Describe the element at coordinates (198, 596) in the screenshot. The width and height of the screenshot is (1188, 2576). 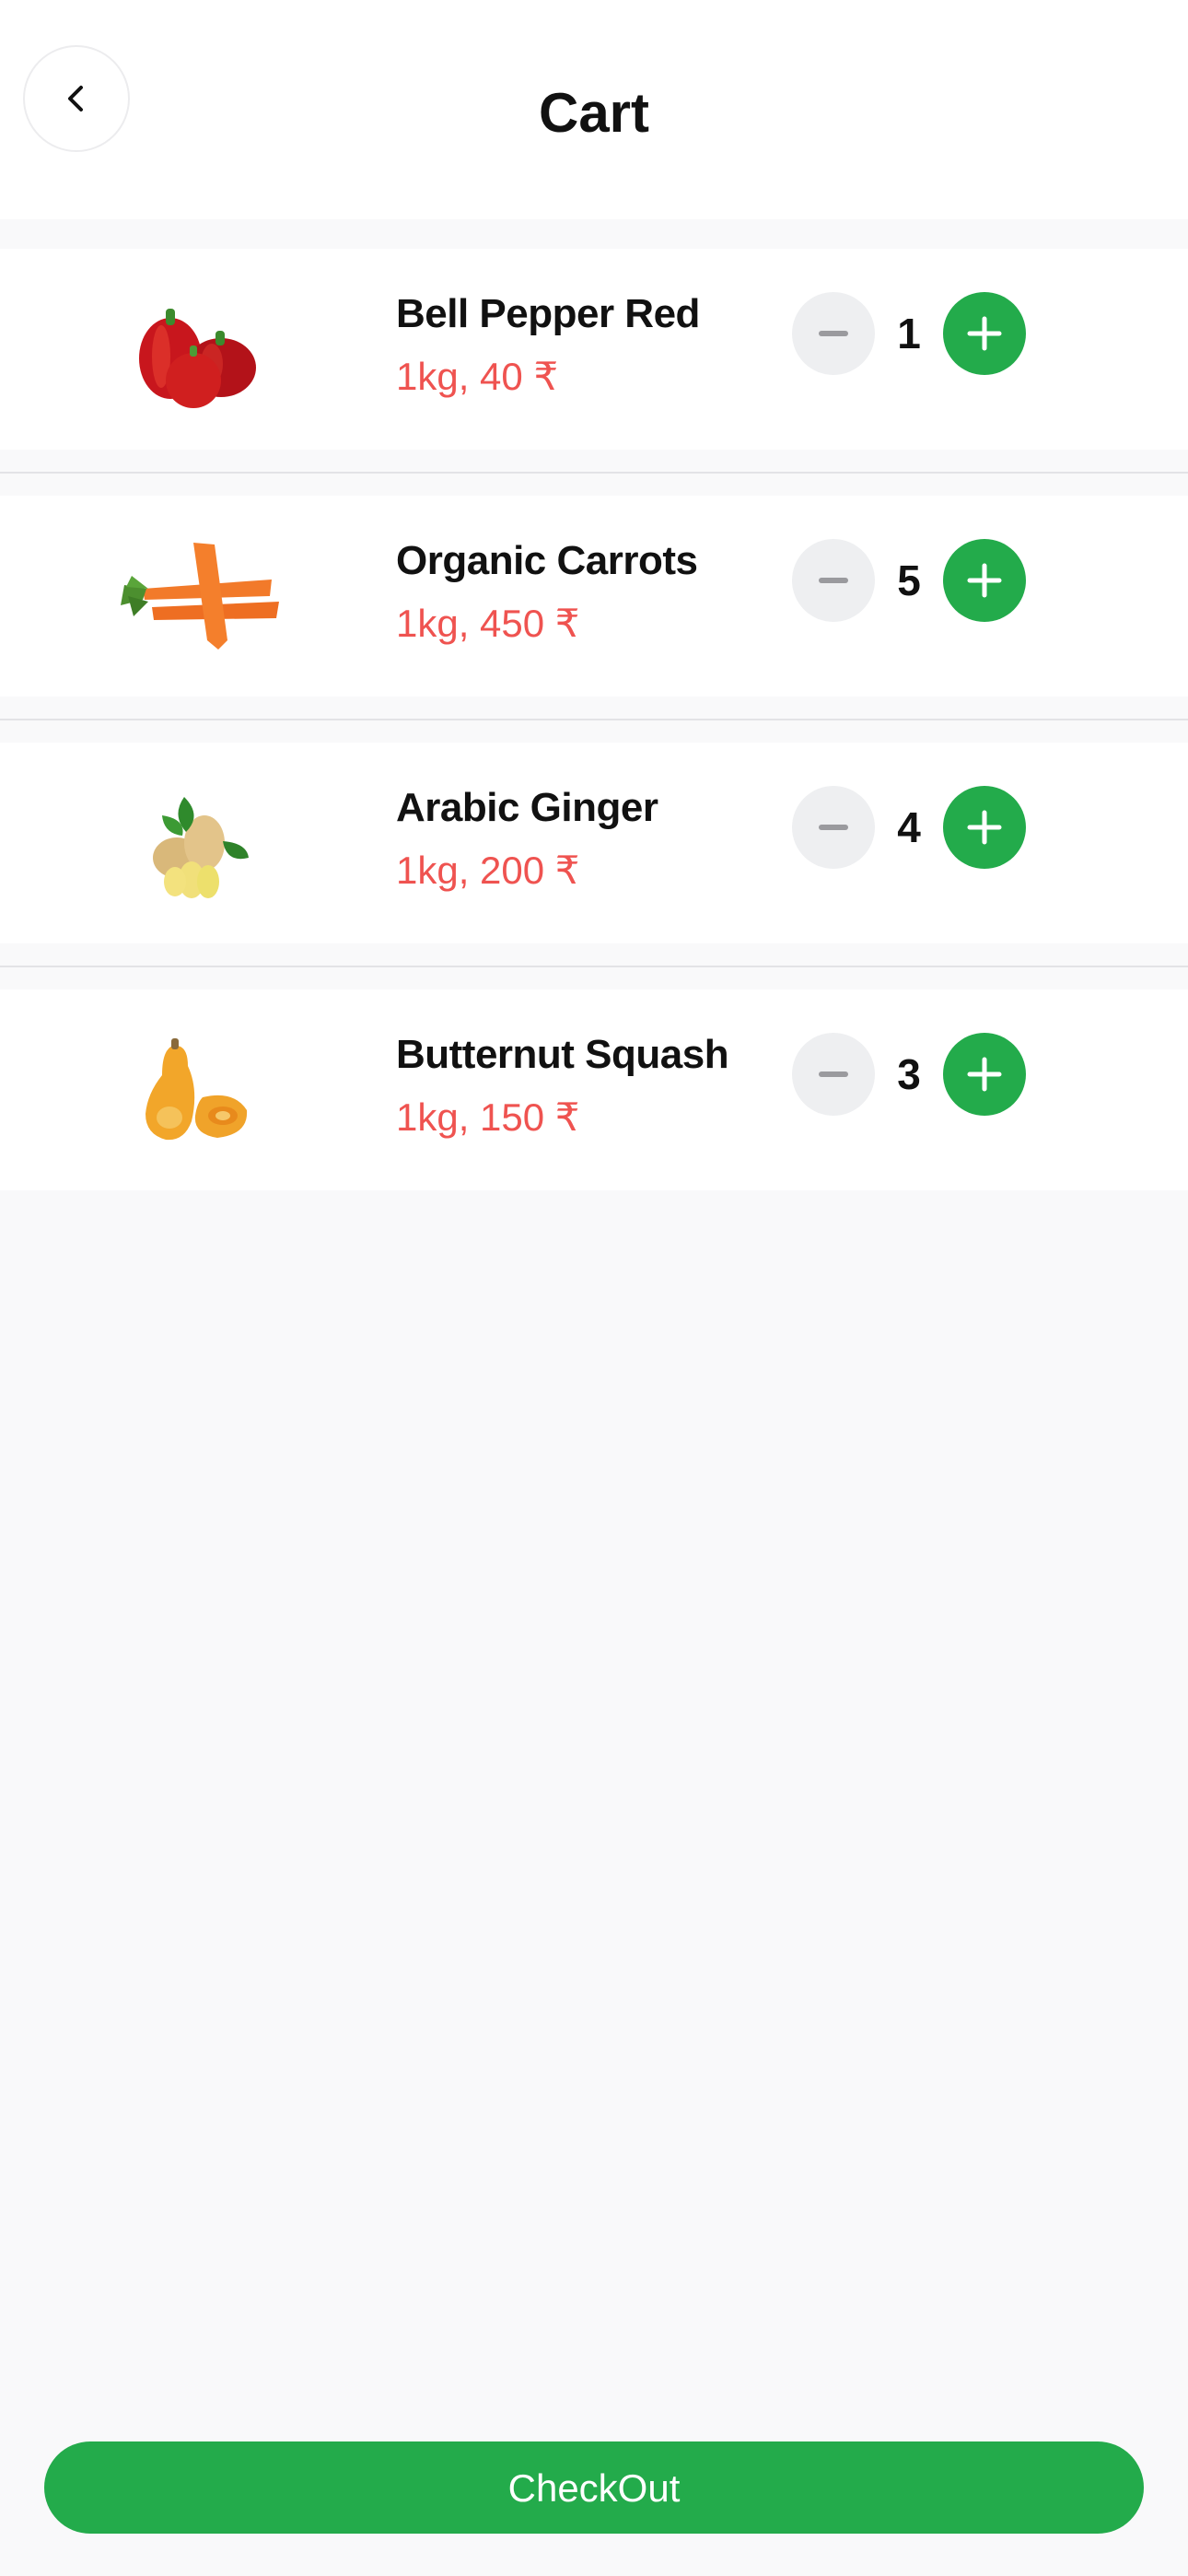
I see `carrots-image` at that location.